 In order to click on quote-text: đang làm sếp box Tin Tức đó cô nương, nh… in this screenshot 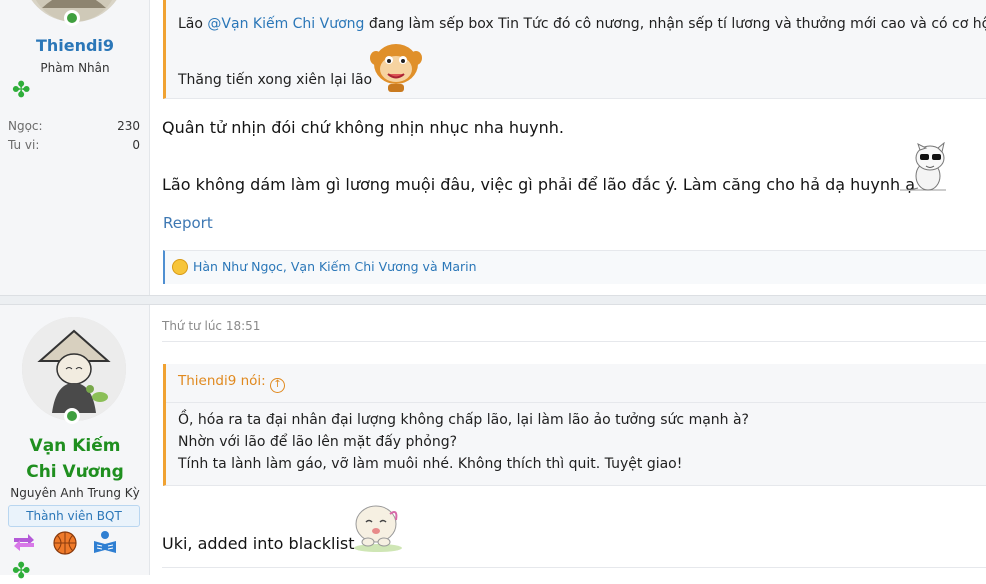, I will do `click(675, 24)`.